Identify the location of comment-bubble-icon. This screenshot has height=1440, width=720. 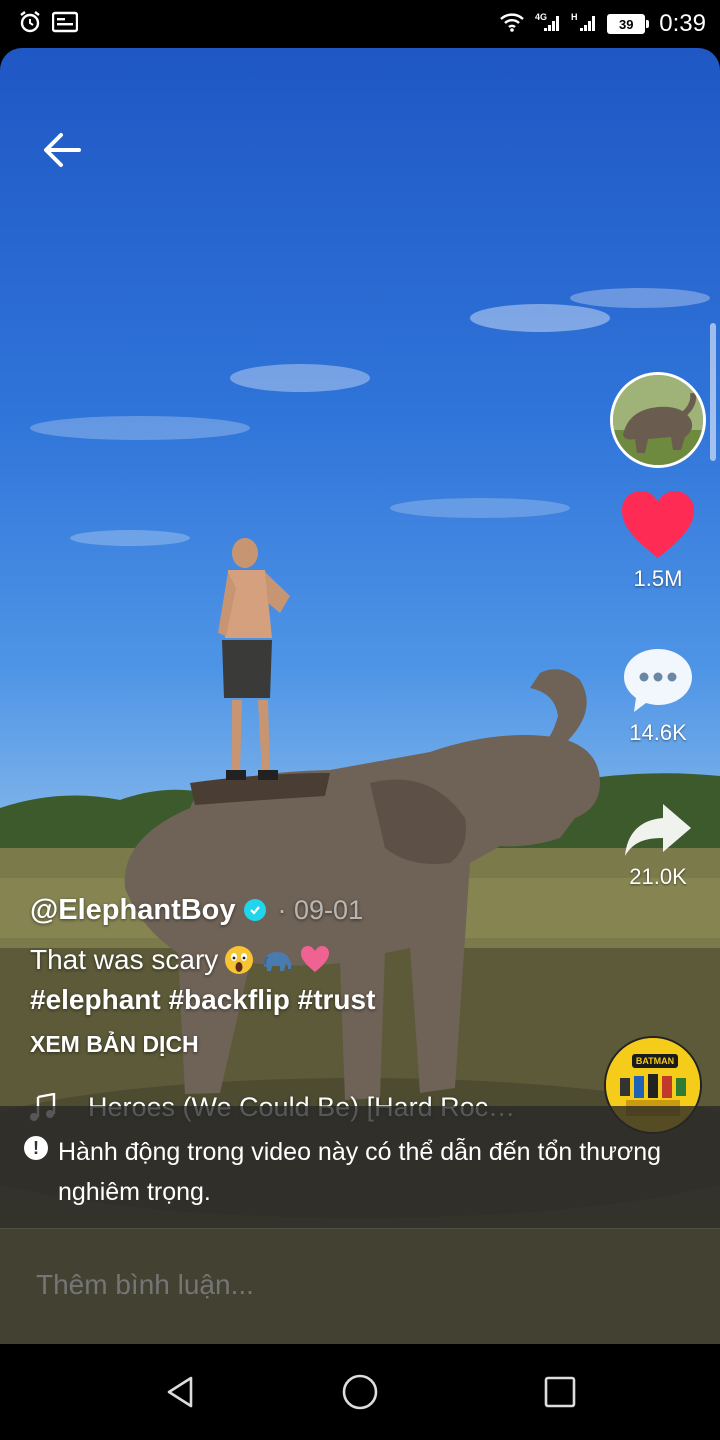
(658, 680).